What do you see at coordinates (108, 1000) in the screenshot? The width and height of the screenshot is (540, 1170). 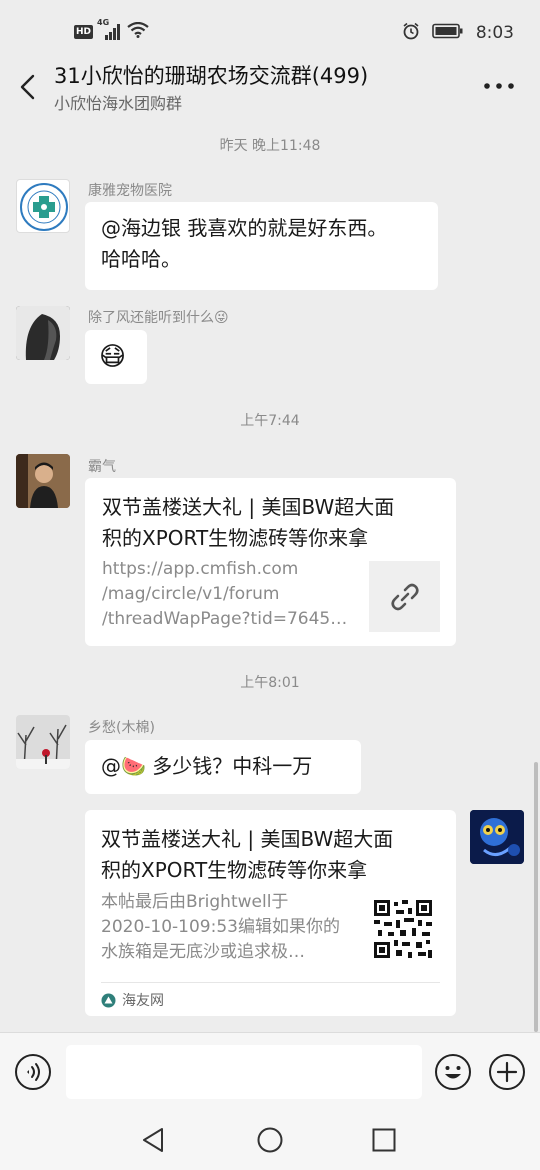 I see `source-logo-icon` at bounding box center [108, 1000].